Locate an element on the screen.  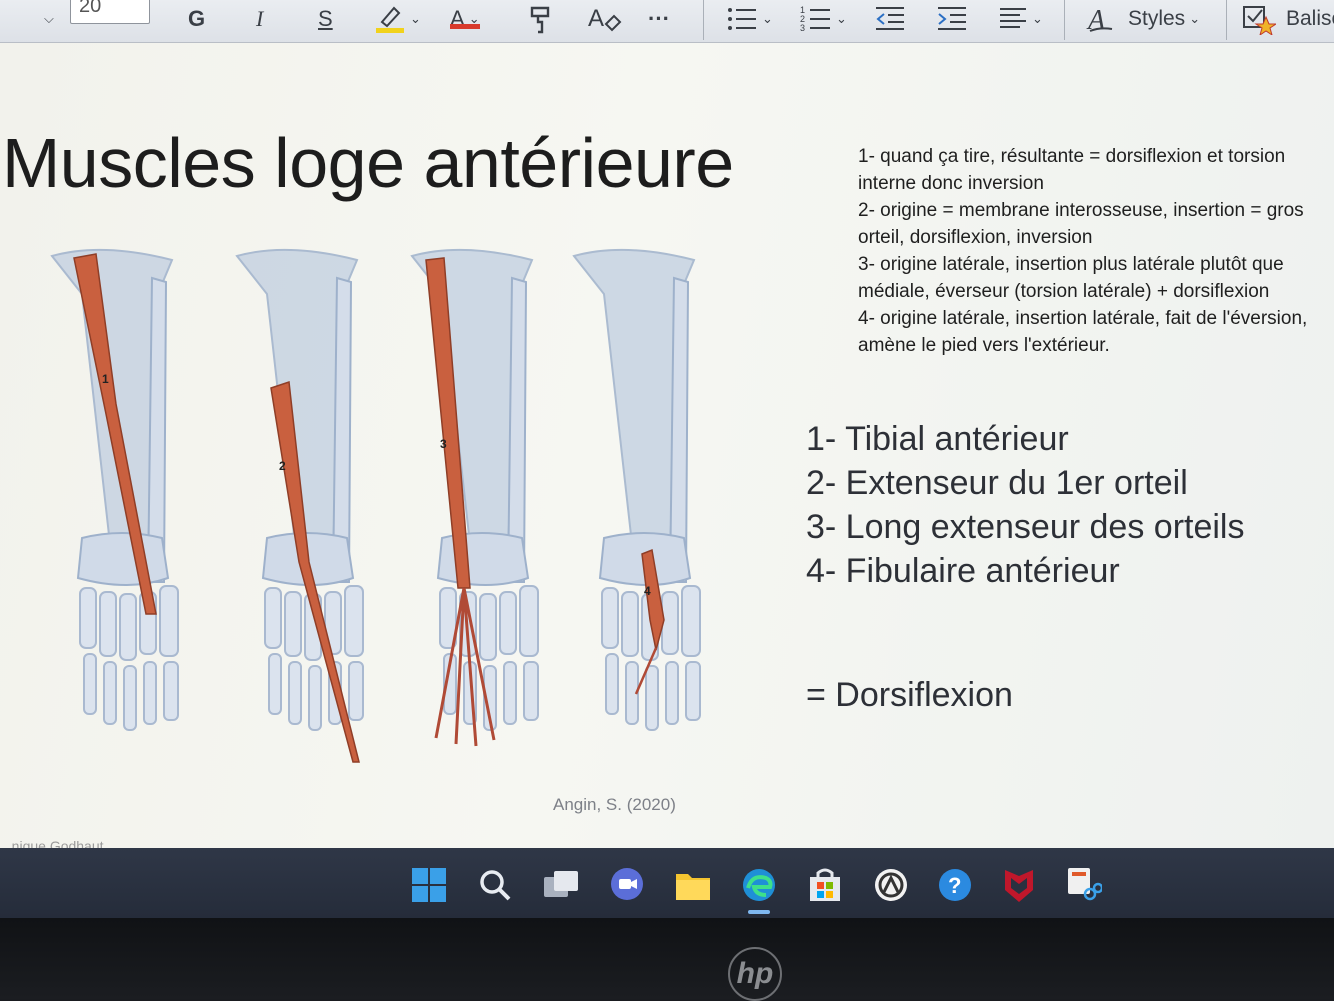
legend-item: 1- Tibial antérieur is located at coordinates (937, 439).